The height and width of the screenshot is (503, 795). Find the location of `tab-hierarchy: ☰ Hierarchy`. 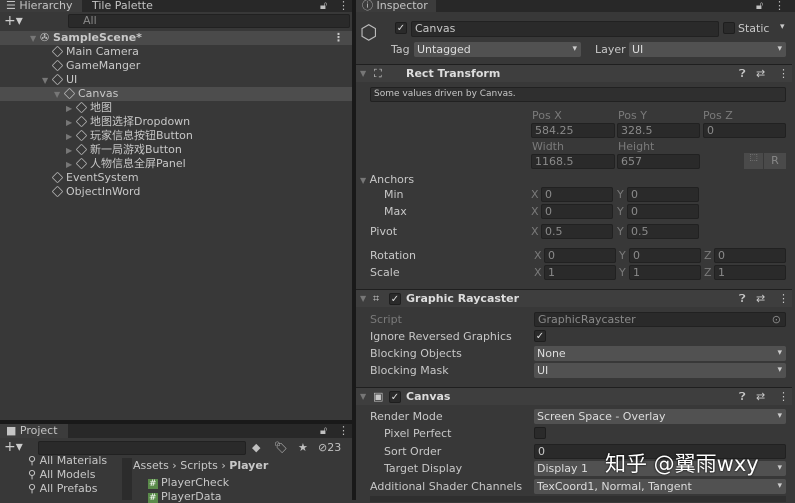

tab-hierarchy: ☰ Hierarchy is located at coordinates (41, 6).